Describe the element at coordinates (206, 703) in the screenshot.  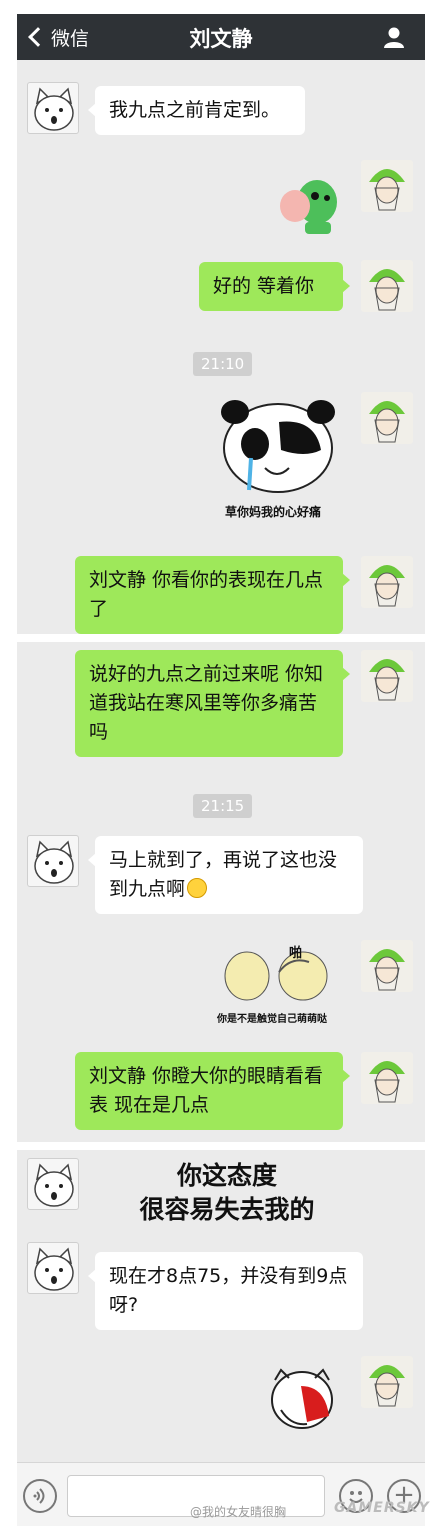
I see `message-text: 说好的九点之前过来呢 你知道我站在寒风里等你多痛苦吗` at that location.